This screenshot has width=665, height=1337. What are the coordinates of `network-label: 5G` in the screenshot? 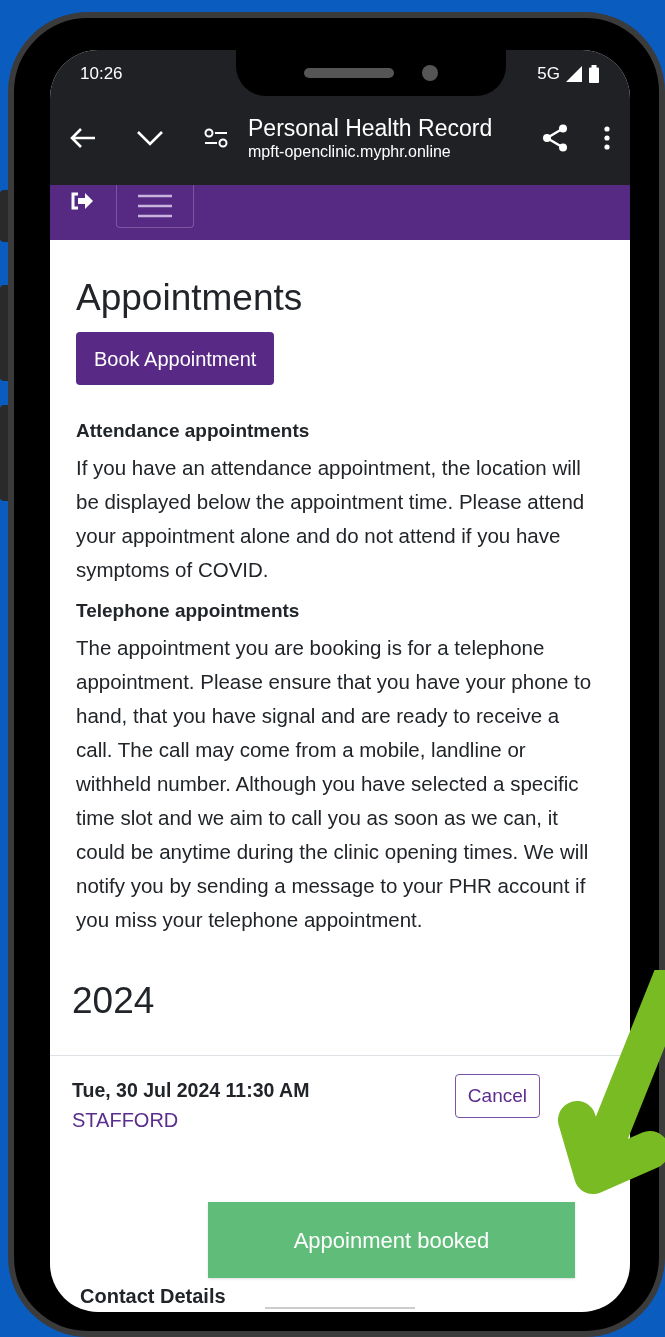 It's located at (548, 74).